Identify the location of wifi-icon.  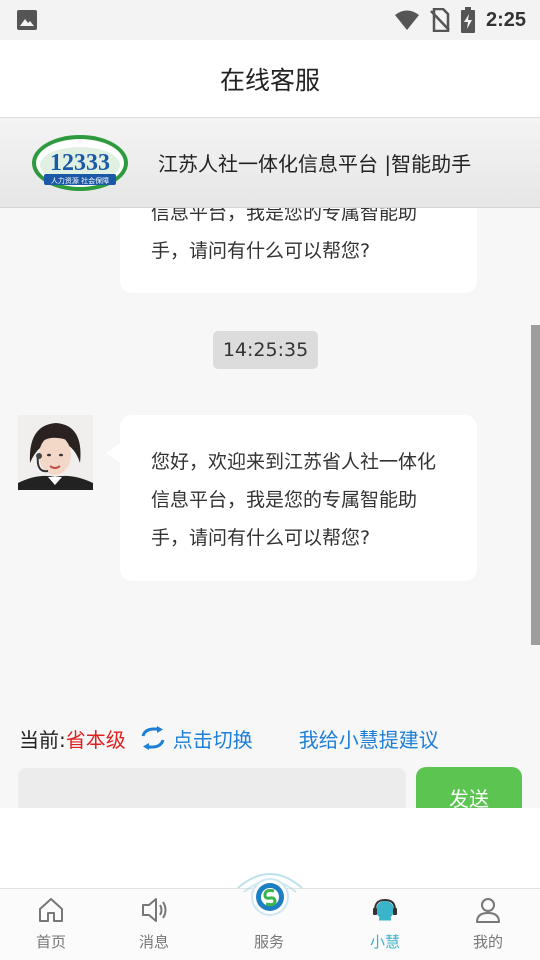
(406, 20).